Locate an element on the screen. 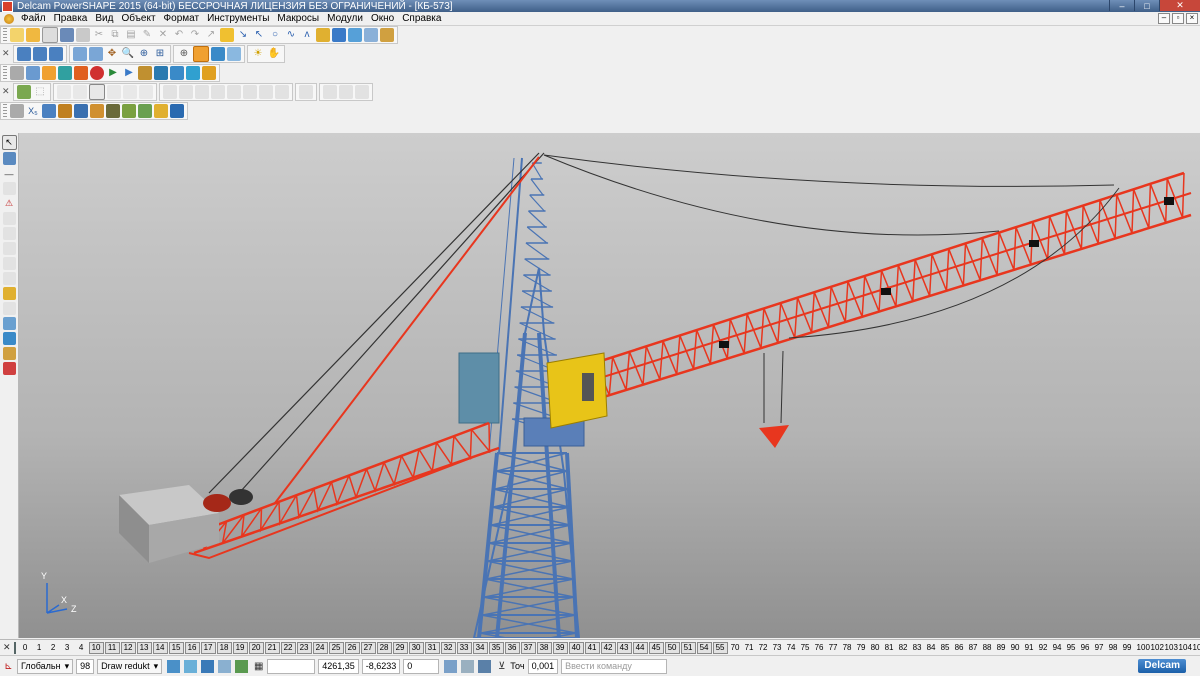 Image resolution: width=1200 pixels, height=676 pixels. solid-cone-icon is located at coordinates (114, 92).